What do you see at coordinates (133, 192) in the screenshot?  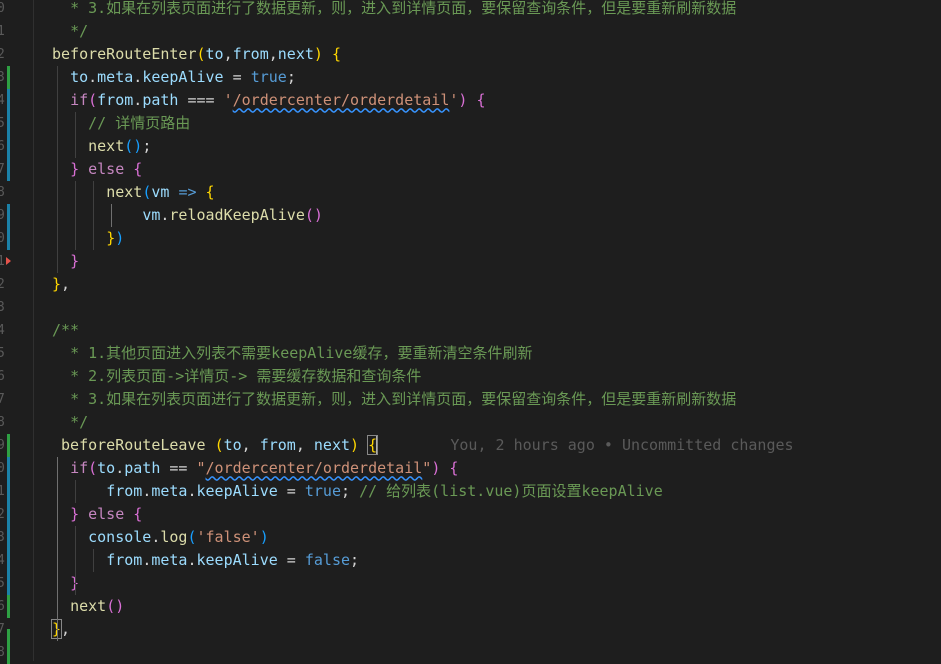 I see `code-line: next(vm => {` at bounding box center [133, 192].